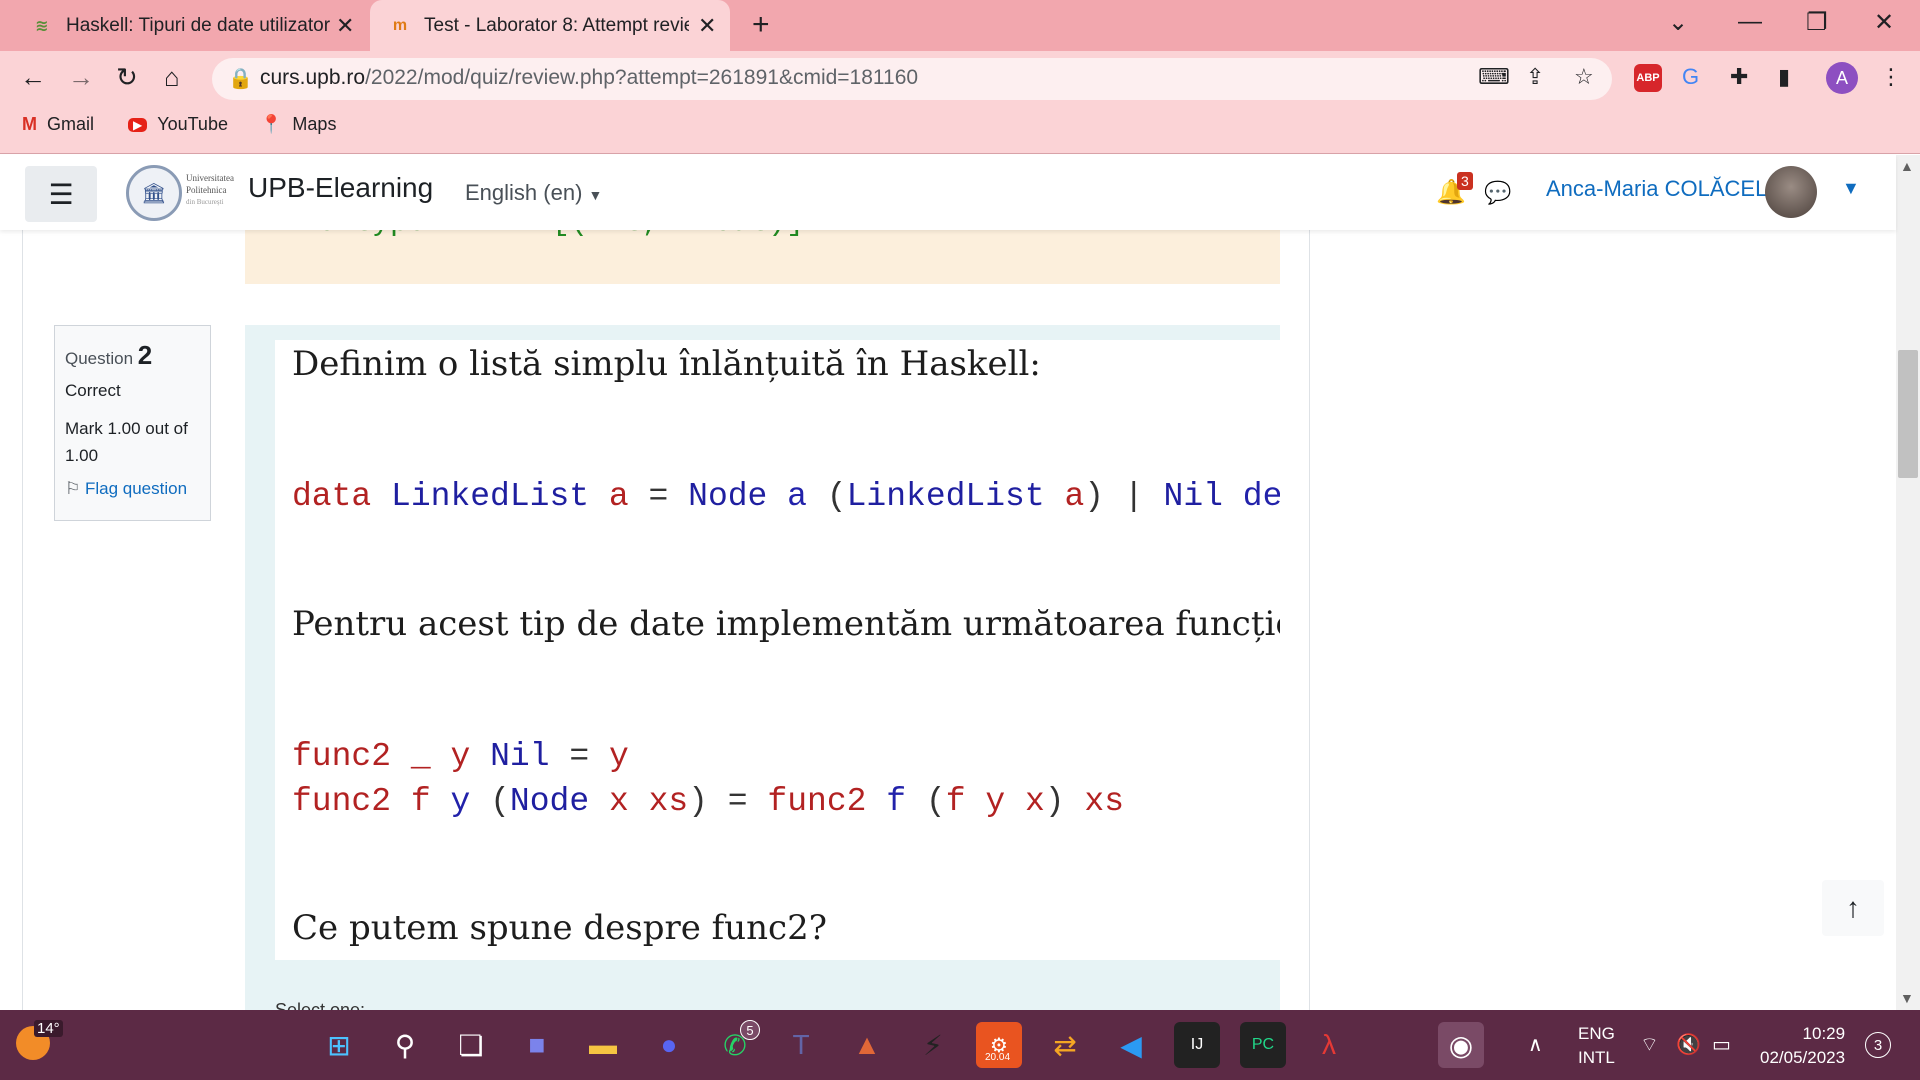  Describe the element at coordinates (471, 1045) in the screenshot. I see `task-view-icon: ❏` at that location.